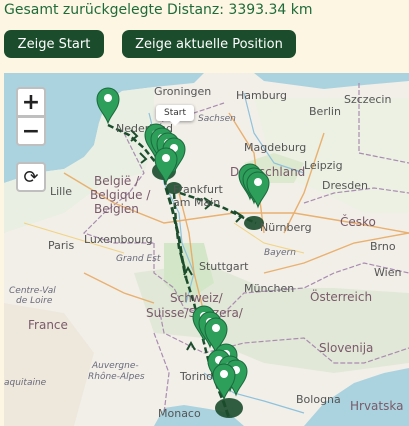 The image size is (409, 426). Describe the element at coordinates (175, 115) in the screenshot. I see `start-tooltip: Start` at that location.